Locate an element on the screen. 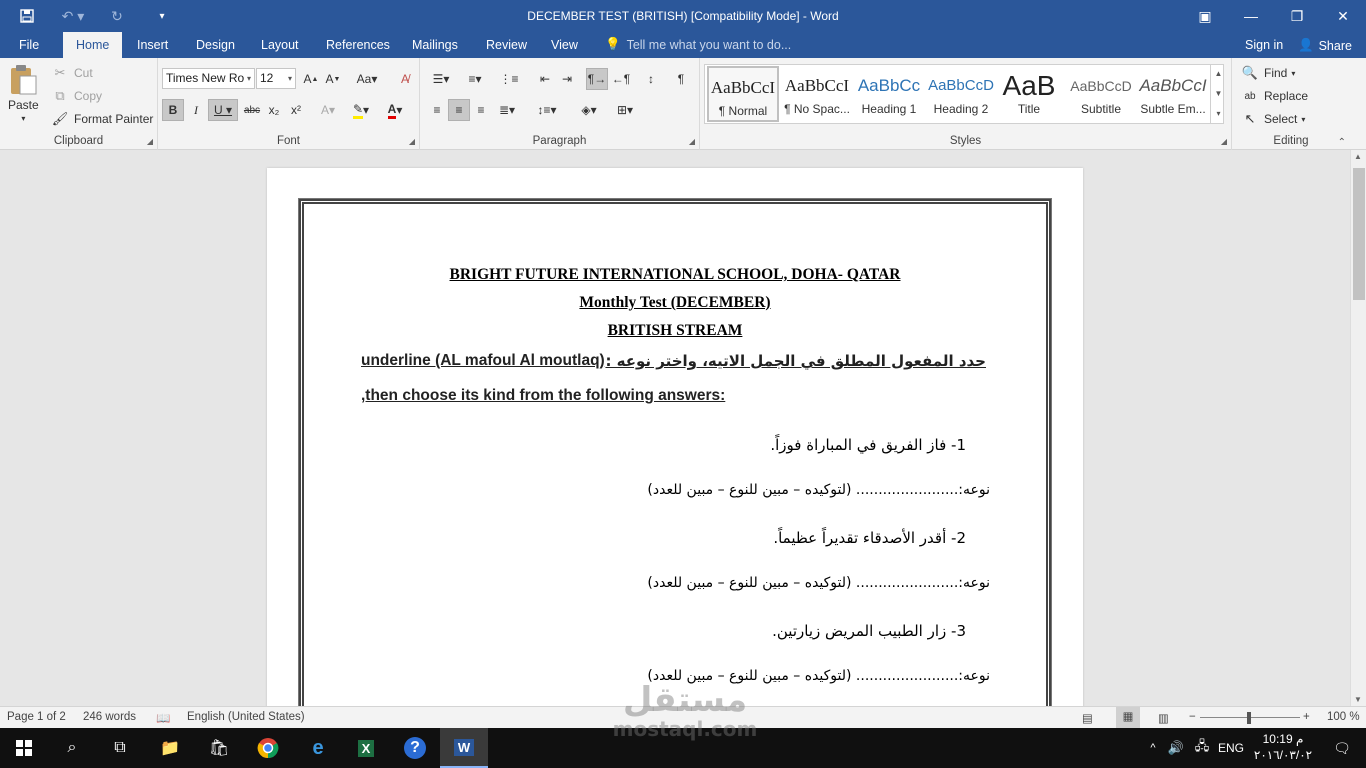 The image size is (1366, 768). network-icon: 🖧 is located at coordinates (1202, 748).